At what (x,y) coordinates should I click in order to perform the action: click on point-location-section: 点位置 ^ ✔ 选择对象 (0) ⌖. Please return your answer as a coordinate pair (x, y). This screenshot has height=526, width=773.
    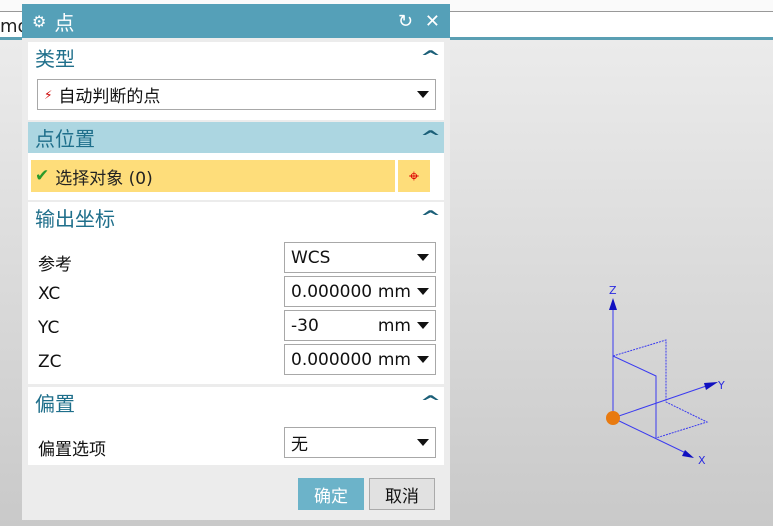
    Looking at the image, I should click on (236, 161).